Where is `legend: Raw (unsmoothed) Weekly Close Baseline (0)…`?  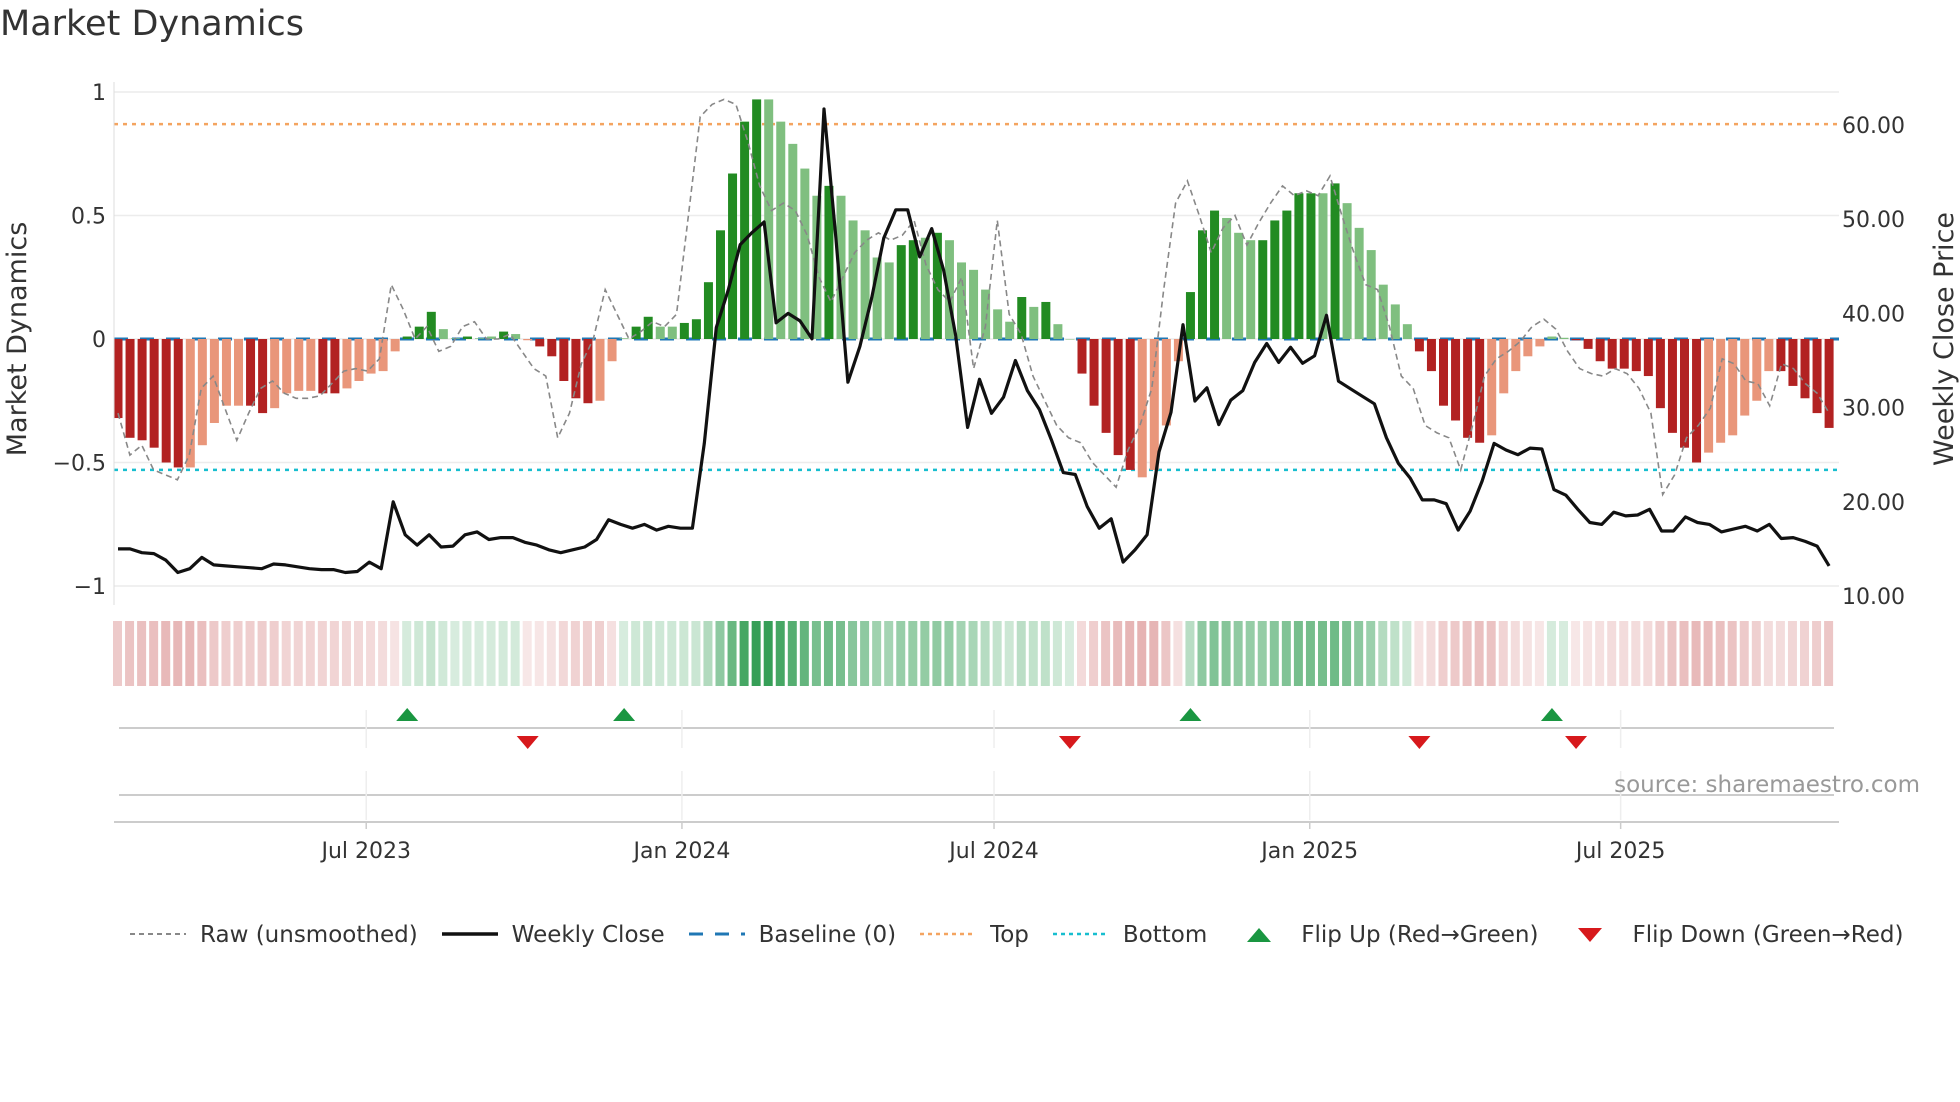
legend: Raw (unsmoothed) Weekly Close Baseline (0)… is located at coordinates (1026, 935).